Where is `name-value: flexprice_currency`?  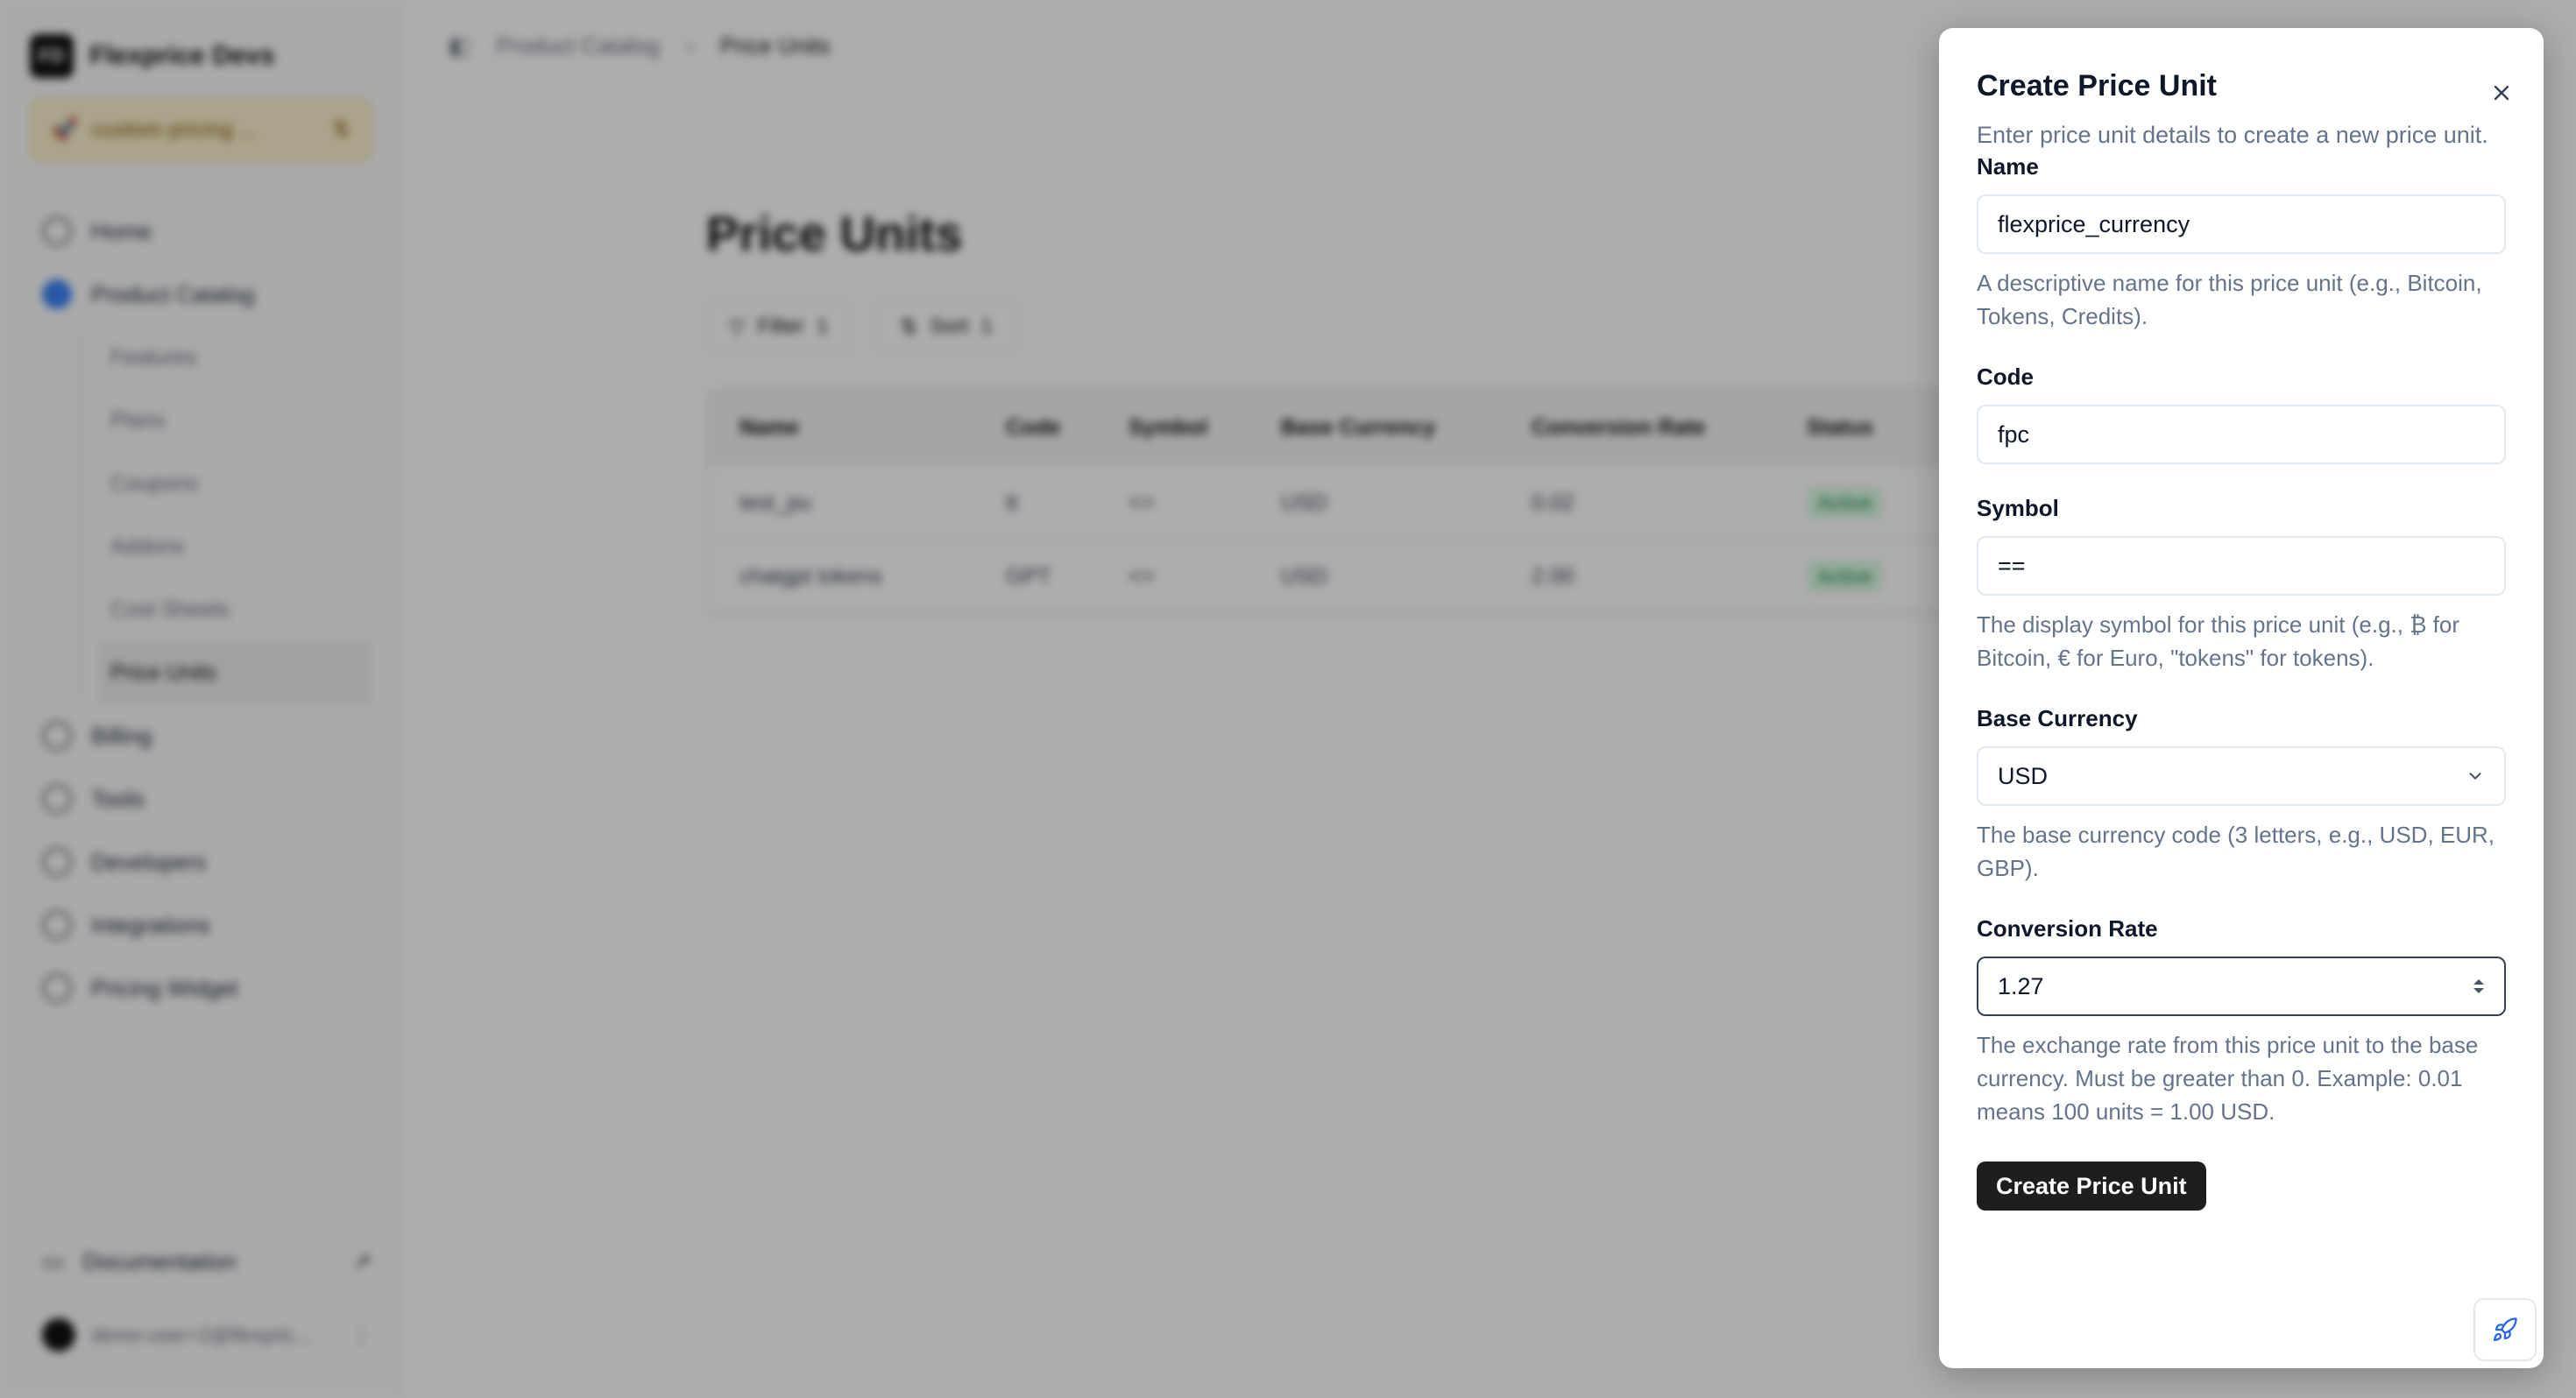
name-value: flexprice_currency is located at coordinates (2094, 223).